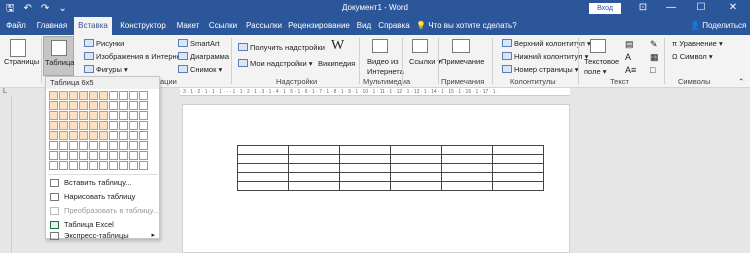  What do you see at coordinates (6, 174) in the screenshot?
I see `vertical-ruler` at bounding box center [6, 174].